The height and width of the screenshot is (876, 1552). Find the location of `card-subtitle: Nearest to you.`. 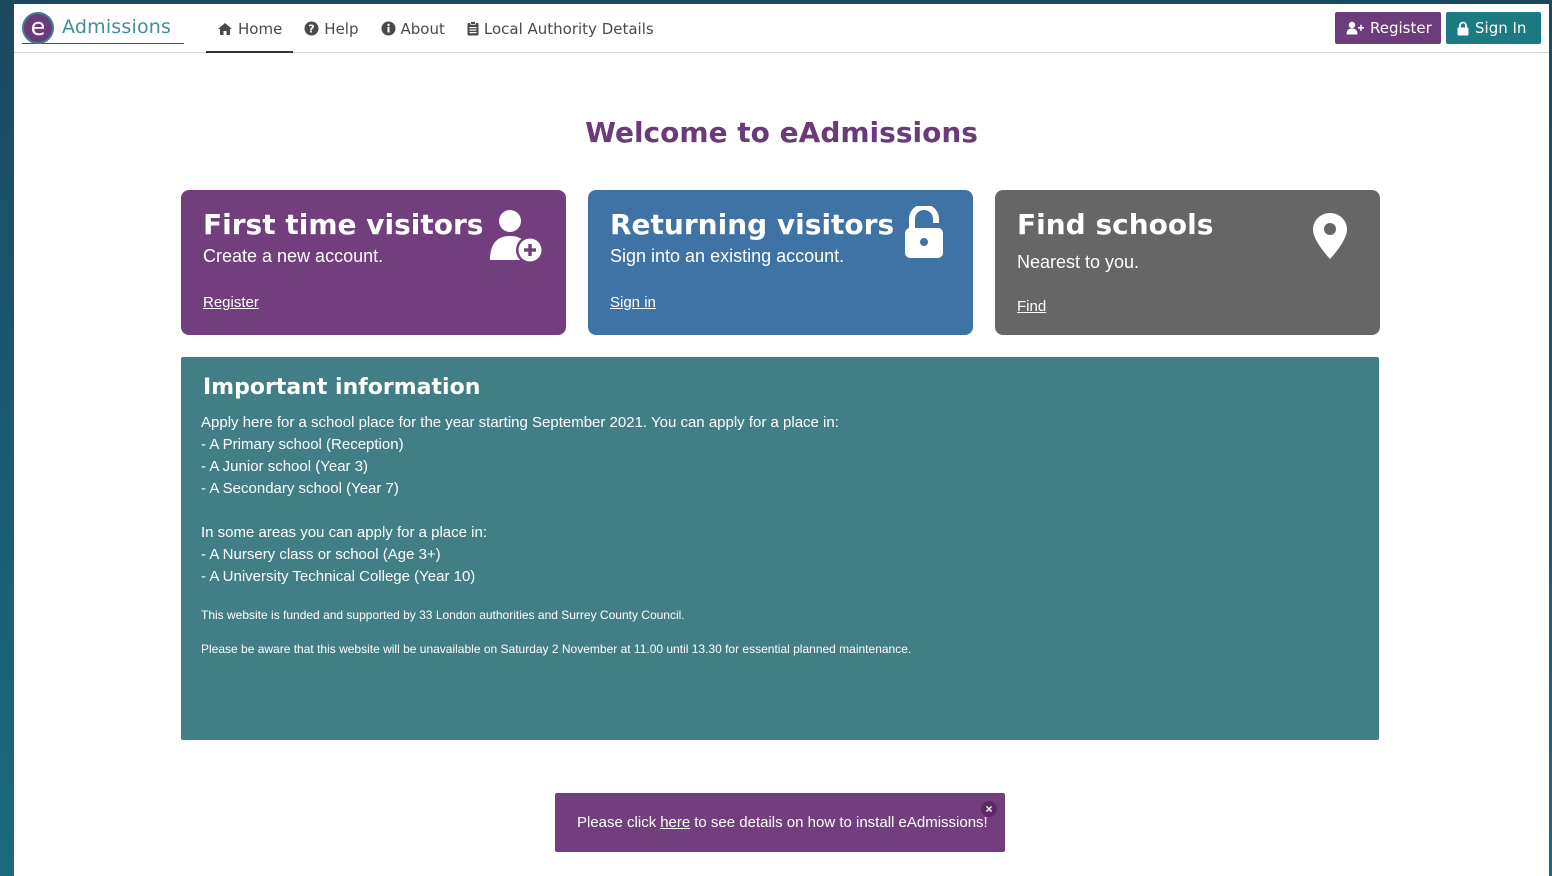

card-subtitle: Nearest to you. is located at coordinates (1078, 262).